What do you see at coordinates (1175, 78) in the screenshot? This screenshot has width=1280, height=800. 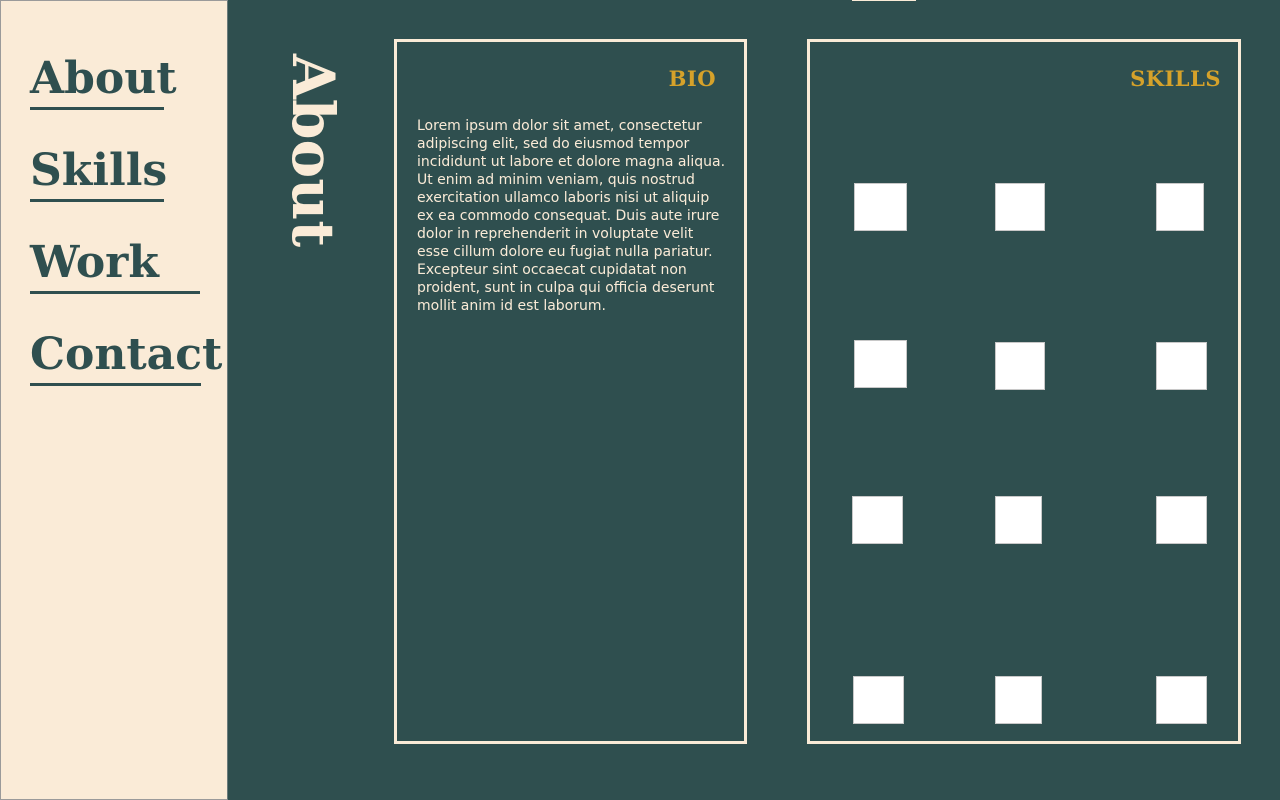 I see `skills-title: SKILLS` at bounding box center [1175, 78].